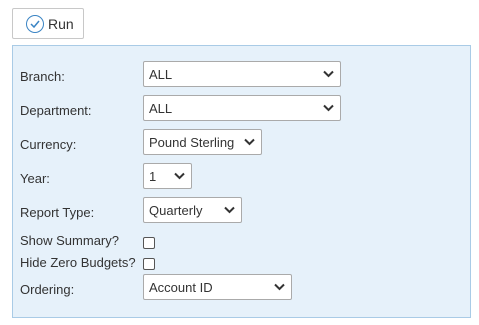 Image resolution: width=479 pixels, height=325 pixels. Describe the element at coordinates (48, 144) in the screenshot. I see `currency-label: Currency:` at that location.